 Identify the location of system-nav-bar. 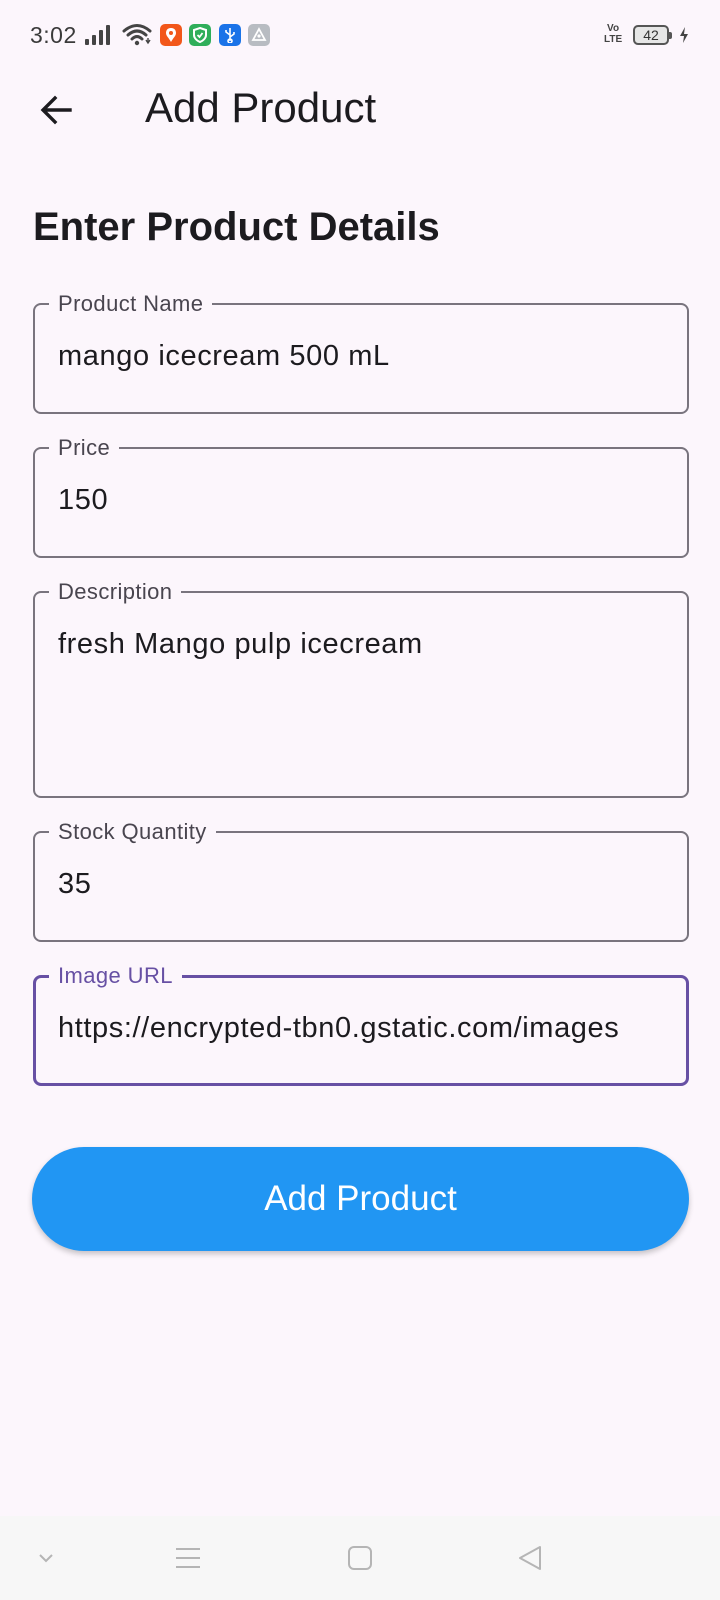
(360, 1558).